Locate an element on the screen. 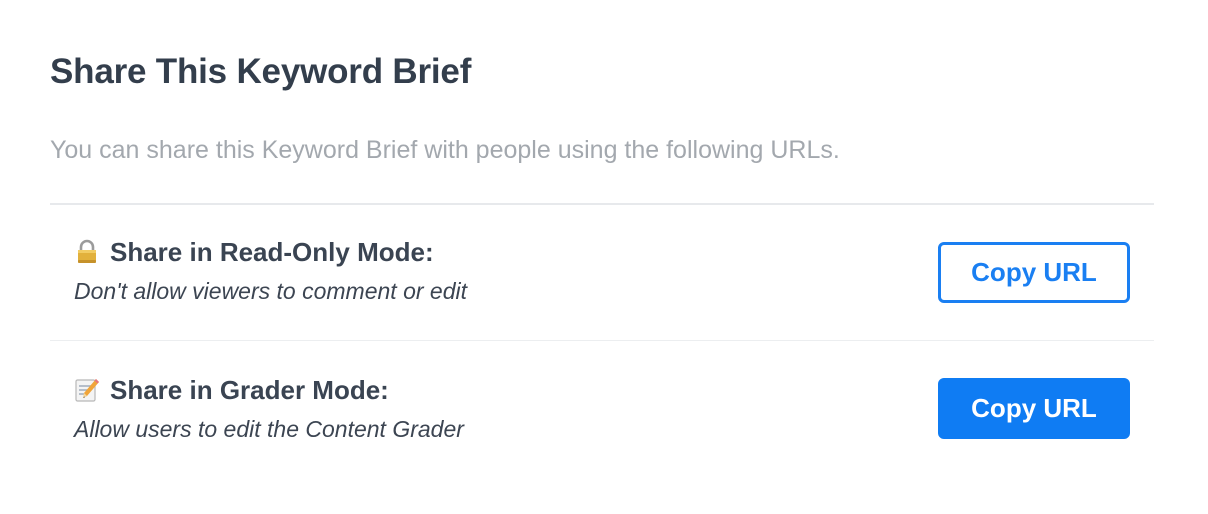 The width and height of the screenshot is (1208, 514). memo-pencil-icon is located at coordinates (87, 390).